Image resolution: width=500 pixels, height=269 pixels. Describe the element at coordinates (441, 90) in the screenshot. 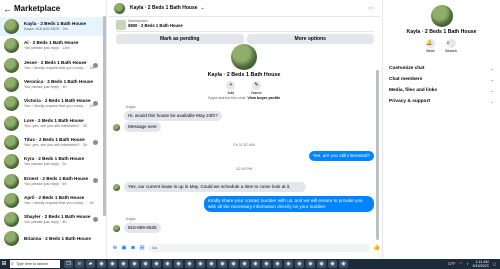

I see `media-files-links-row: Media, files and links ⌄` at that location.